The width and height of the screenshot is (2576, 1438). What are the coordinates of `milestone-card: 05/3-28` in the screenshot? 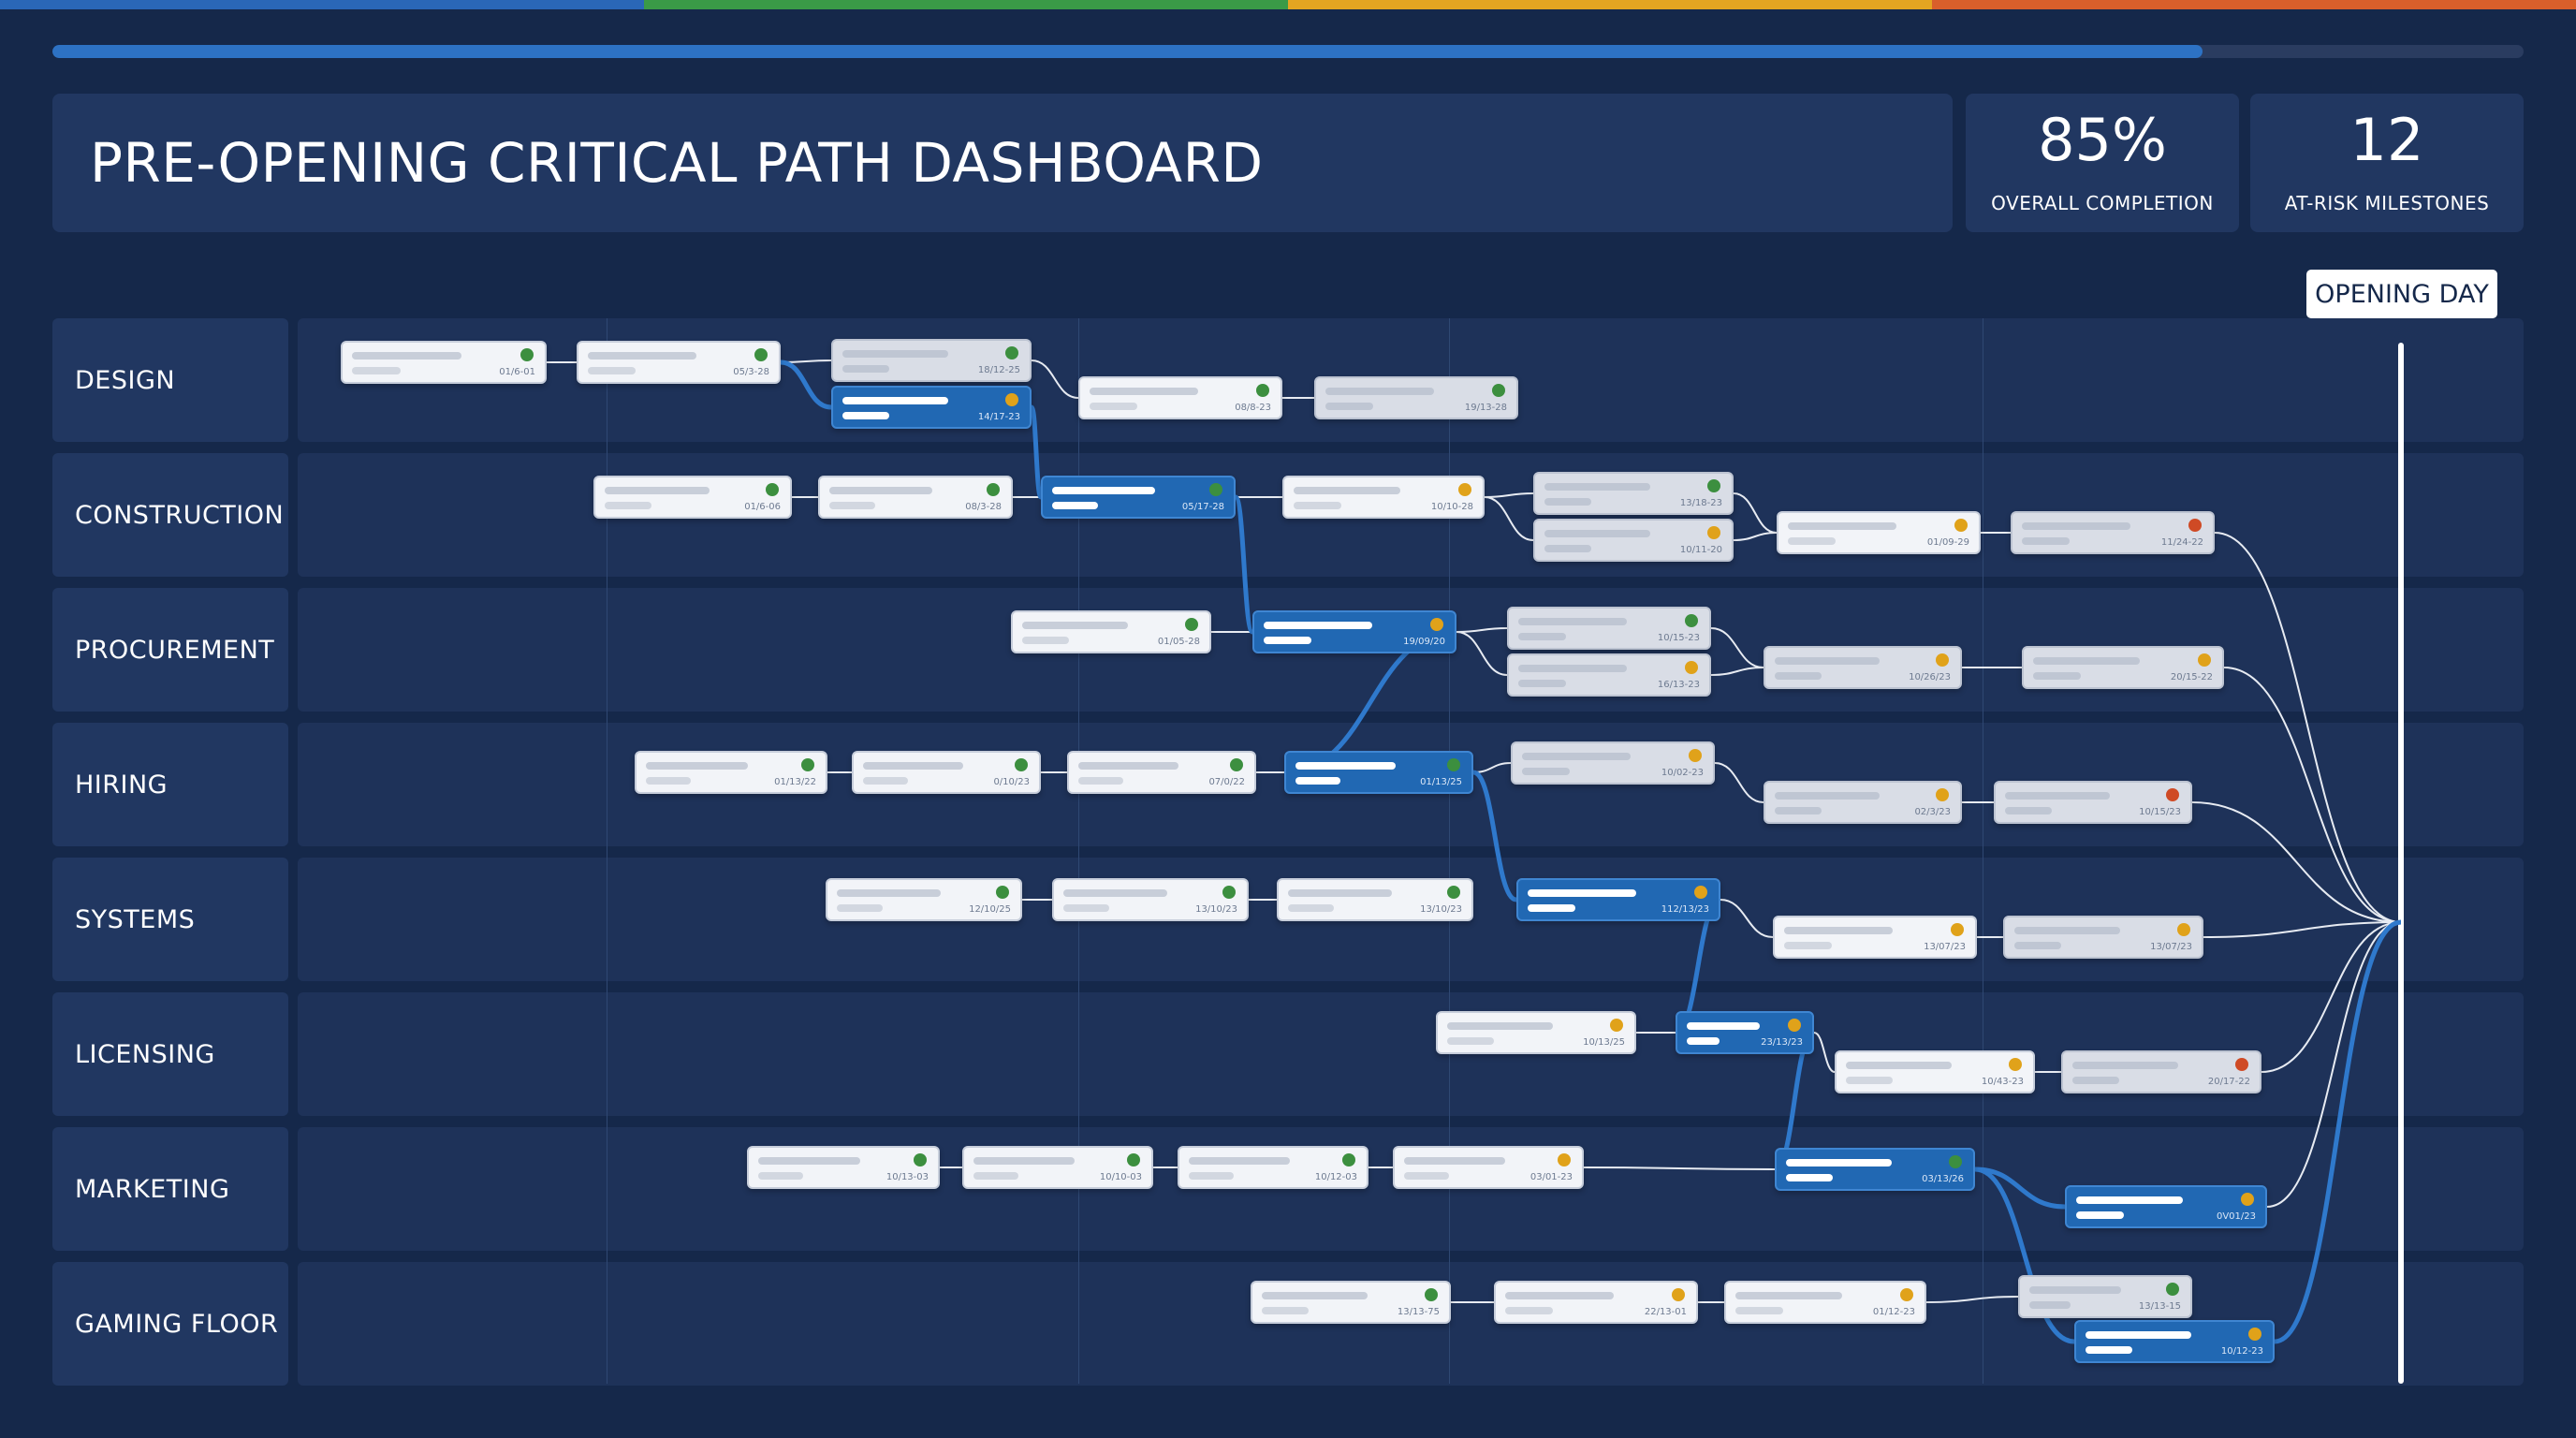 It's located at (679, 362).